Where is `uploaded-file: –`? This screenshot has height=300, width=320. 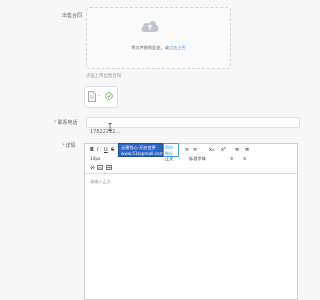
uploaded-file: – is located at coordinates (101, 97).